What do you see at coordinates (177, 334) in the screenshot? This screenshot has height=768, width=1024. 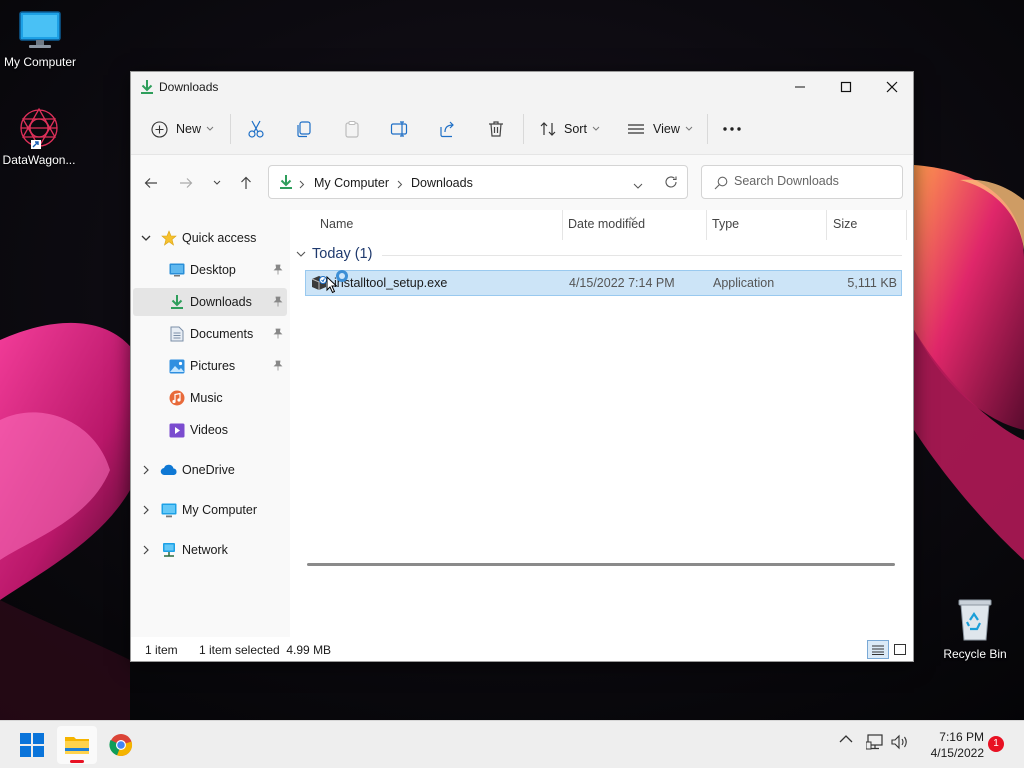 I see `documents-folder-icon` at bounding box center [177, 334].